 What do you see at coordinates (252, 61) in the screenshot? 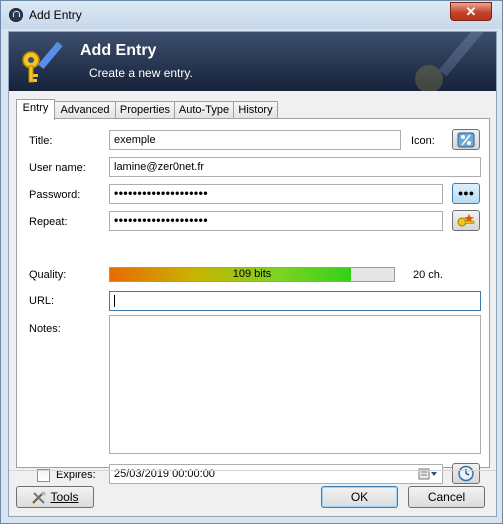
I see `banner: Add Entry Create a new entry.` at bounding box center [252, 61].